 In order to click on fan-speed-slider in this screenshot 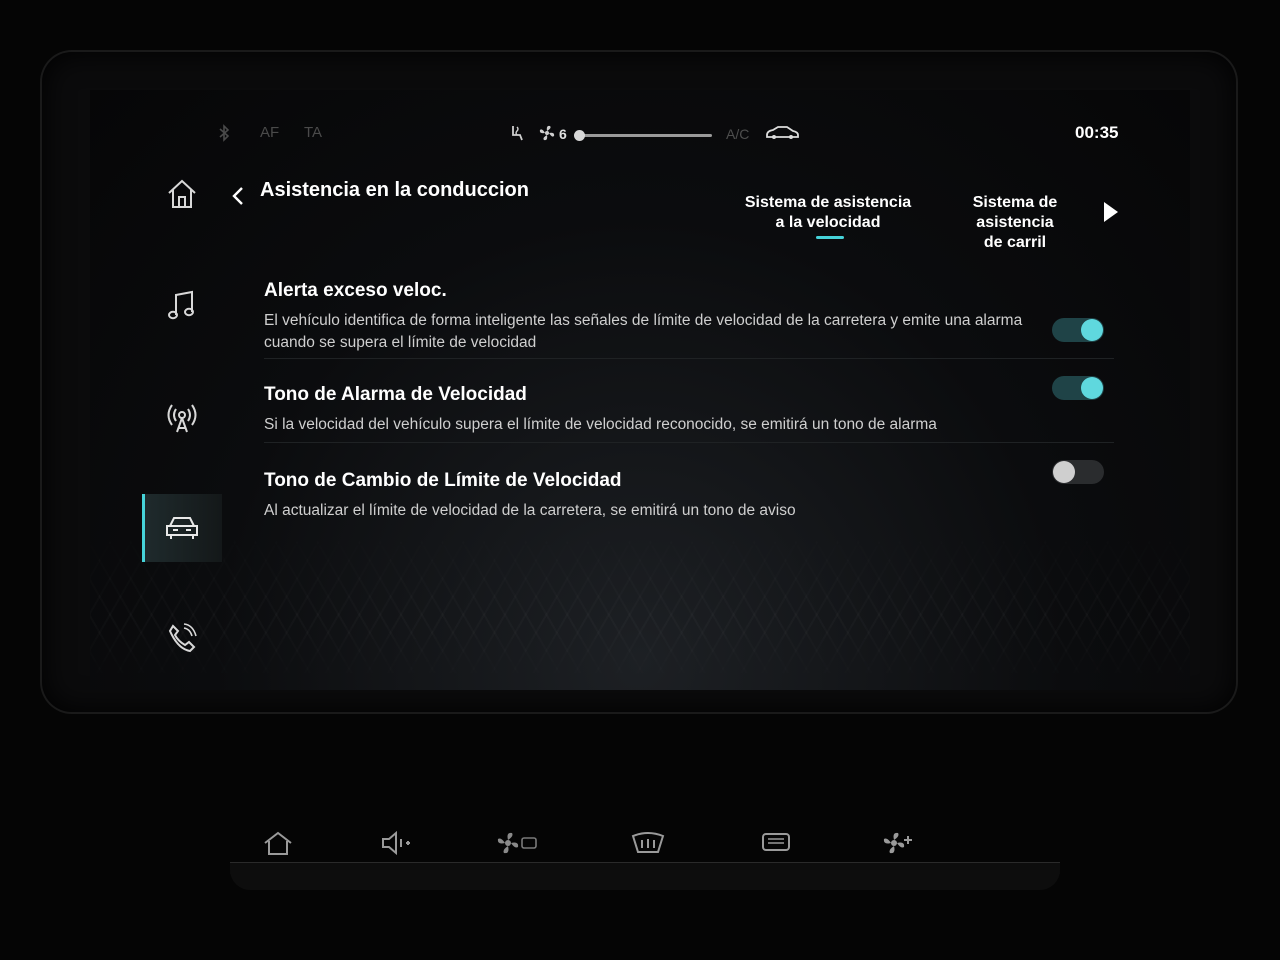, I will do `click(643, 135)`.